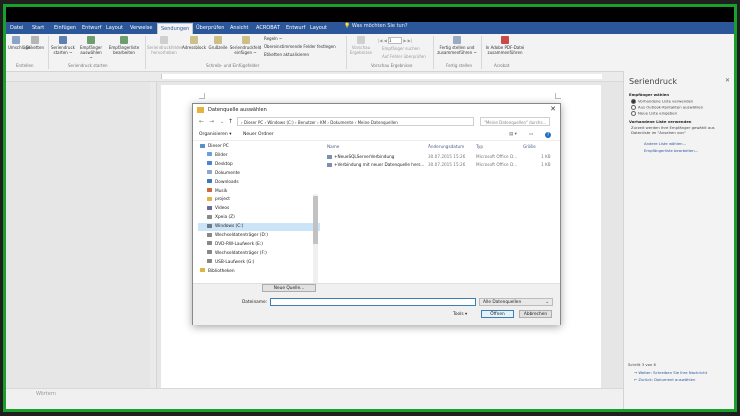 This screenshot has height=416, width=740. Describe the element at coordinates (259, 263) in the screenshot. I see `nav-item: USB-Laufwerk (G:)` at that location.